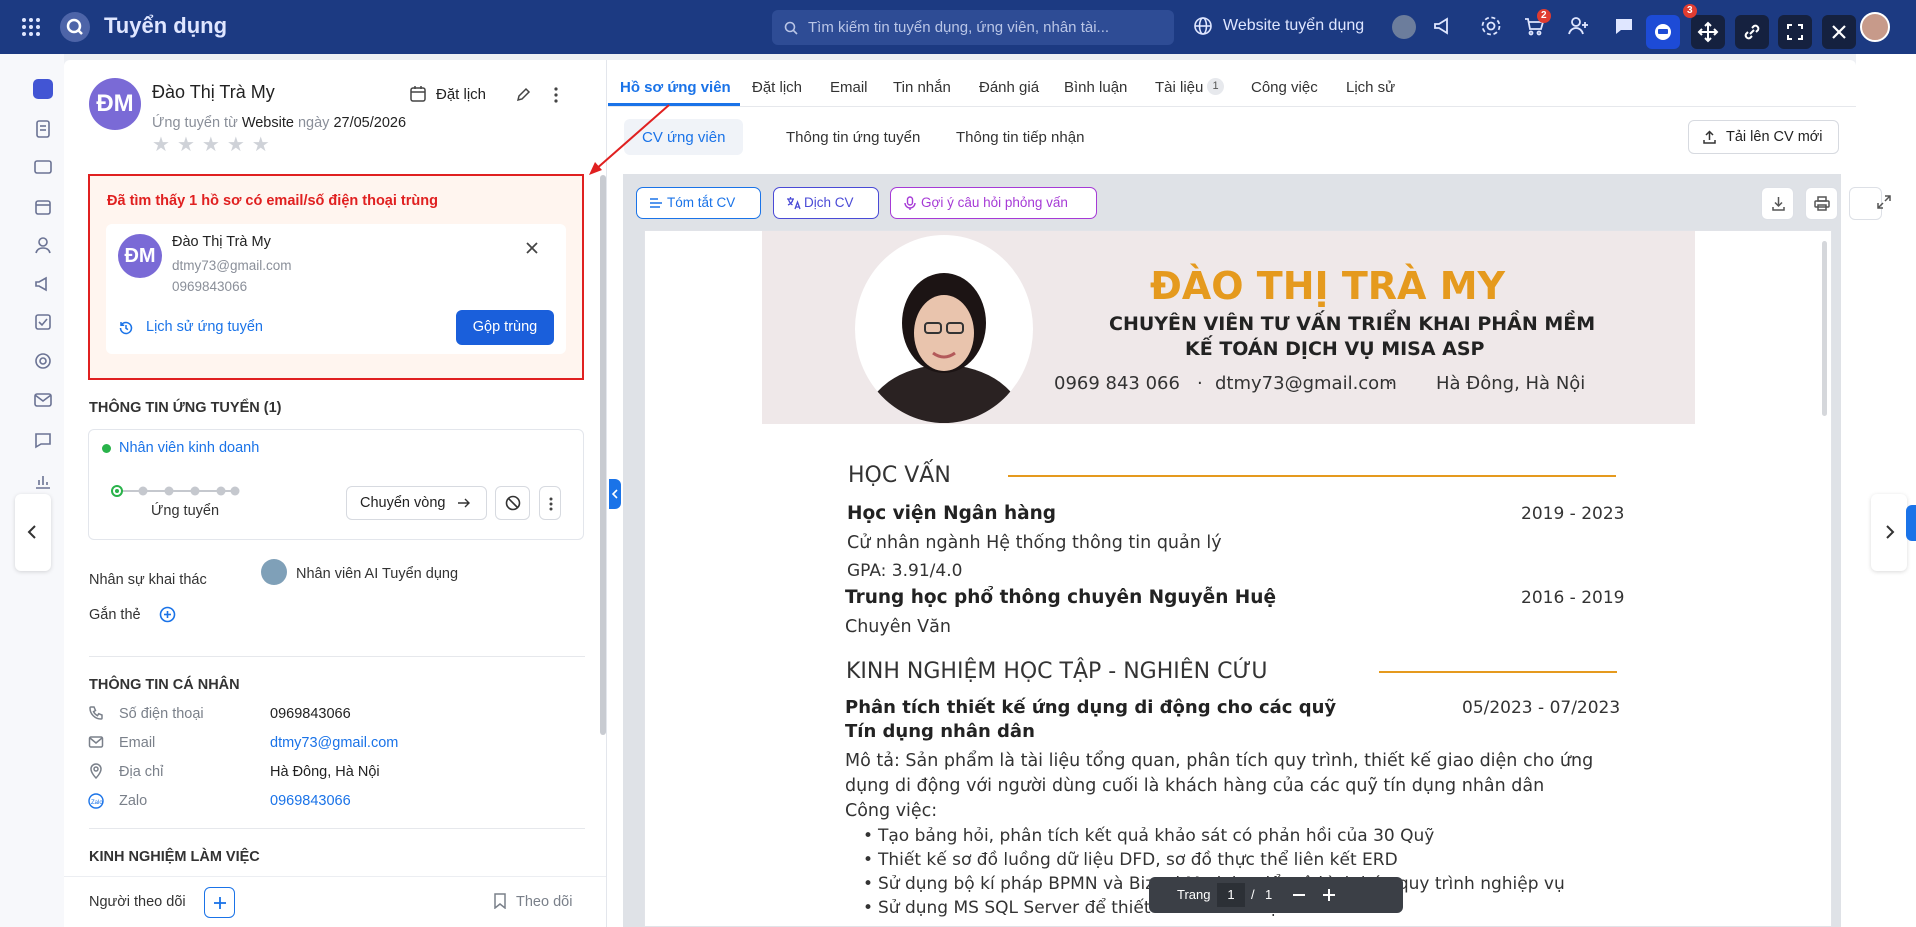 This screenshot has width=1916, height=927. What do you see at coordinates (853, 137) in the screenshot?
I see `subtab-application-info: Thông tin ứng tuyển` at bounding box center [853, 137].